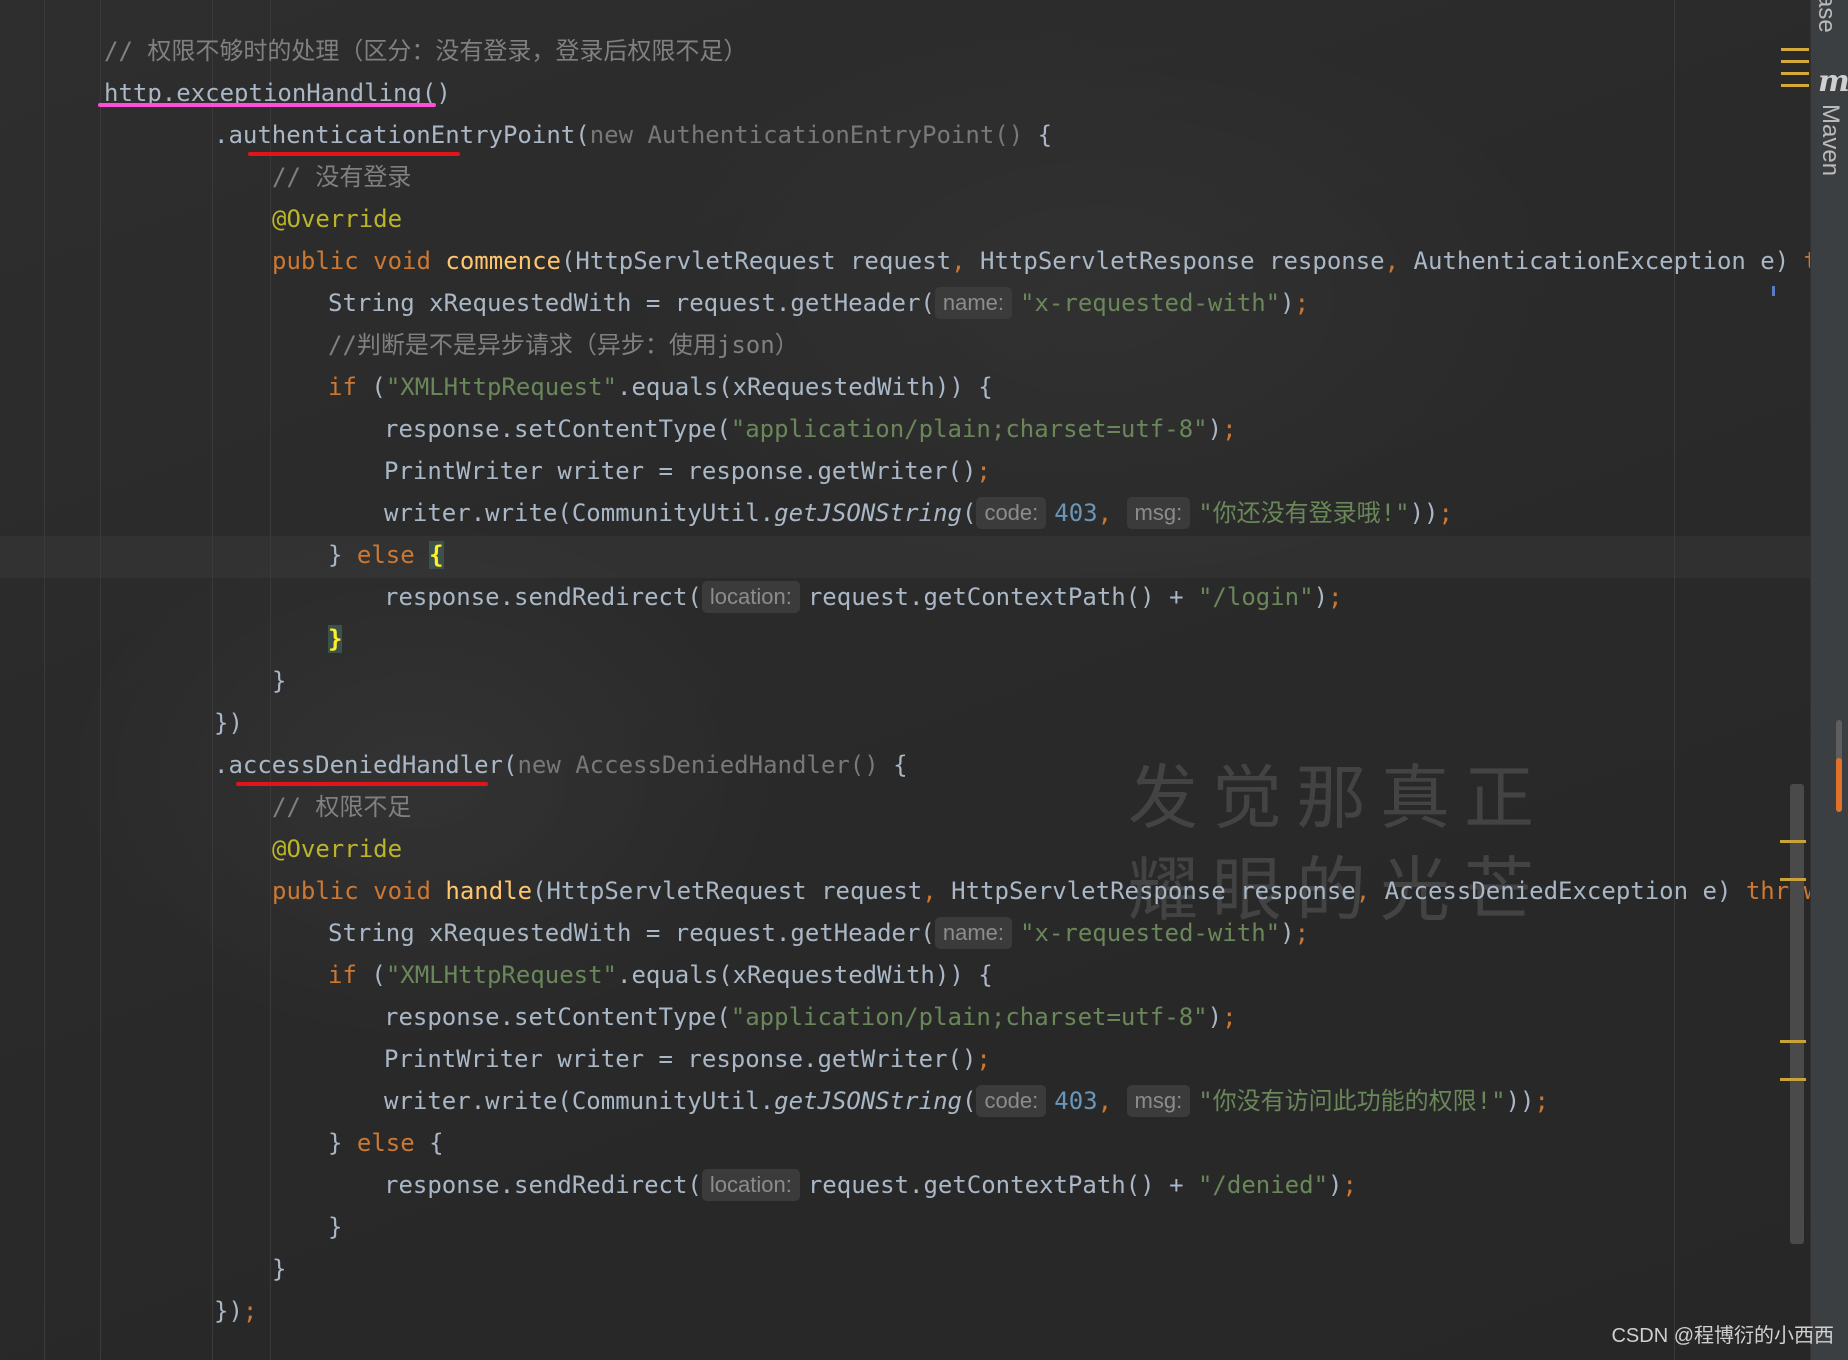 The image size is (1848, 1360). What do you see at coordinates (973, 303) in the screenshot?
I see `parameter-hint: name:` at bounding box center [973, 303].